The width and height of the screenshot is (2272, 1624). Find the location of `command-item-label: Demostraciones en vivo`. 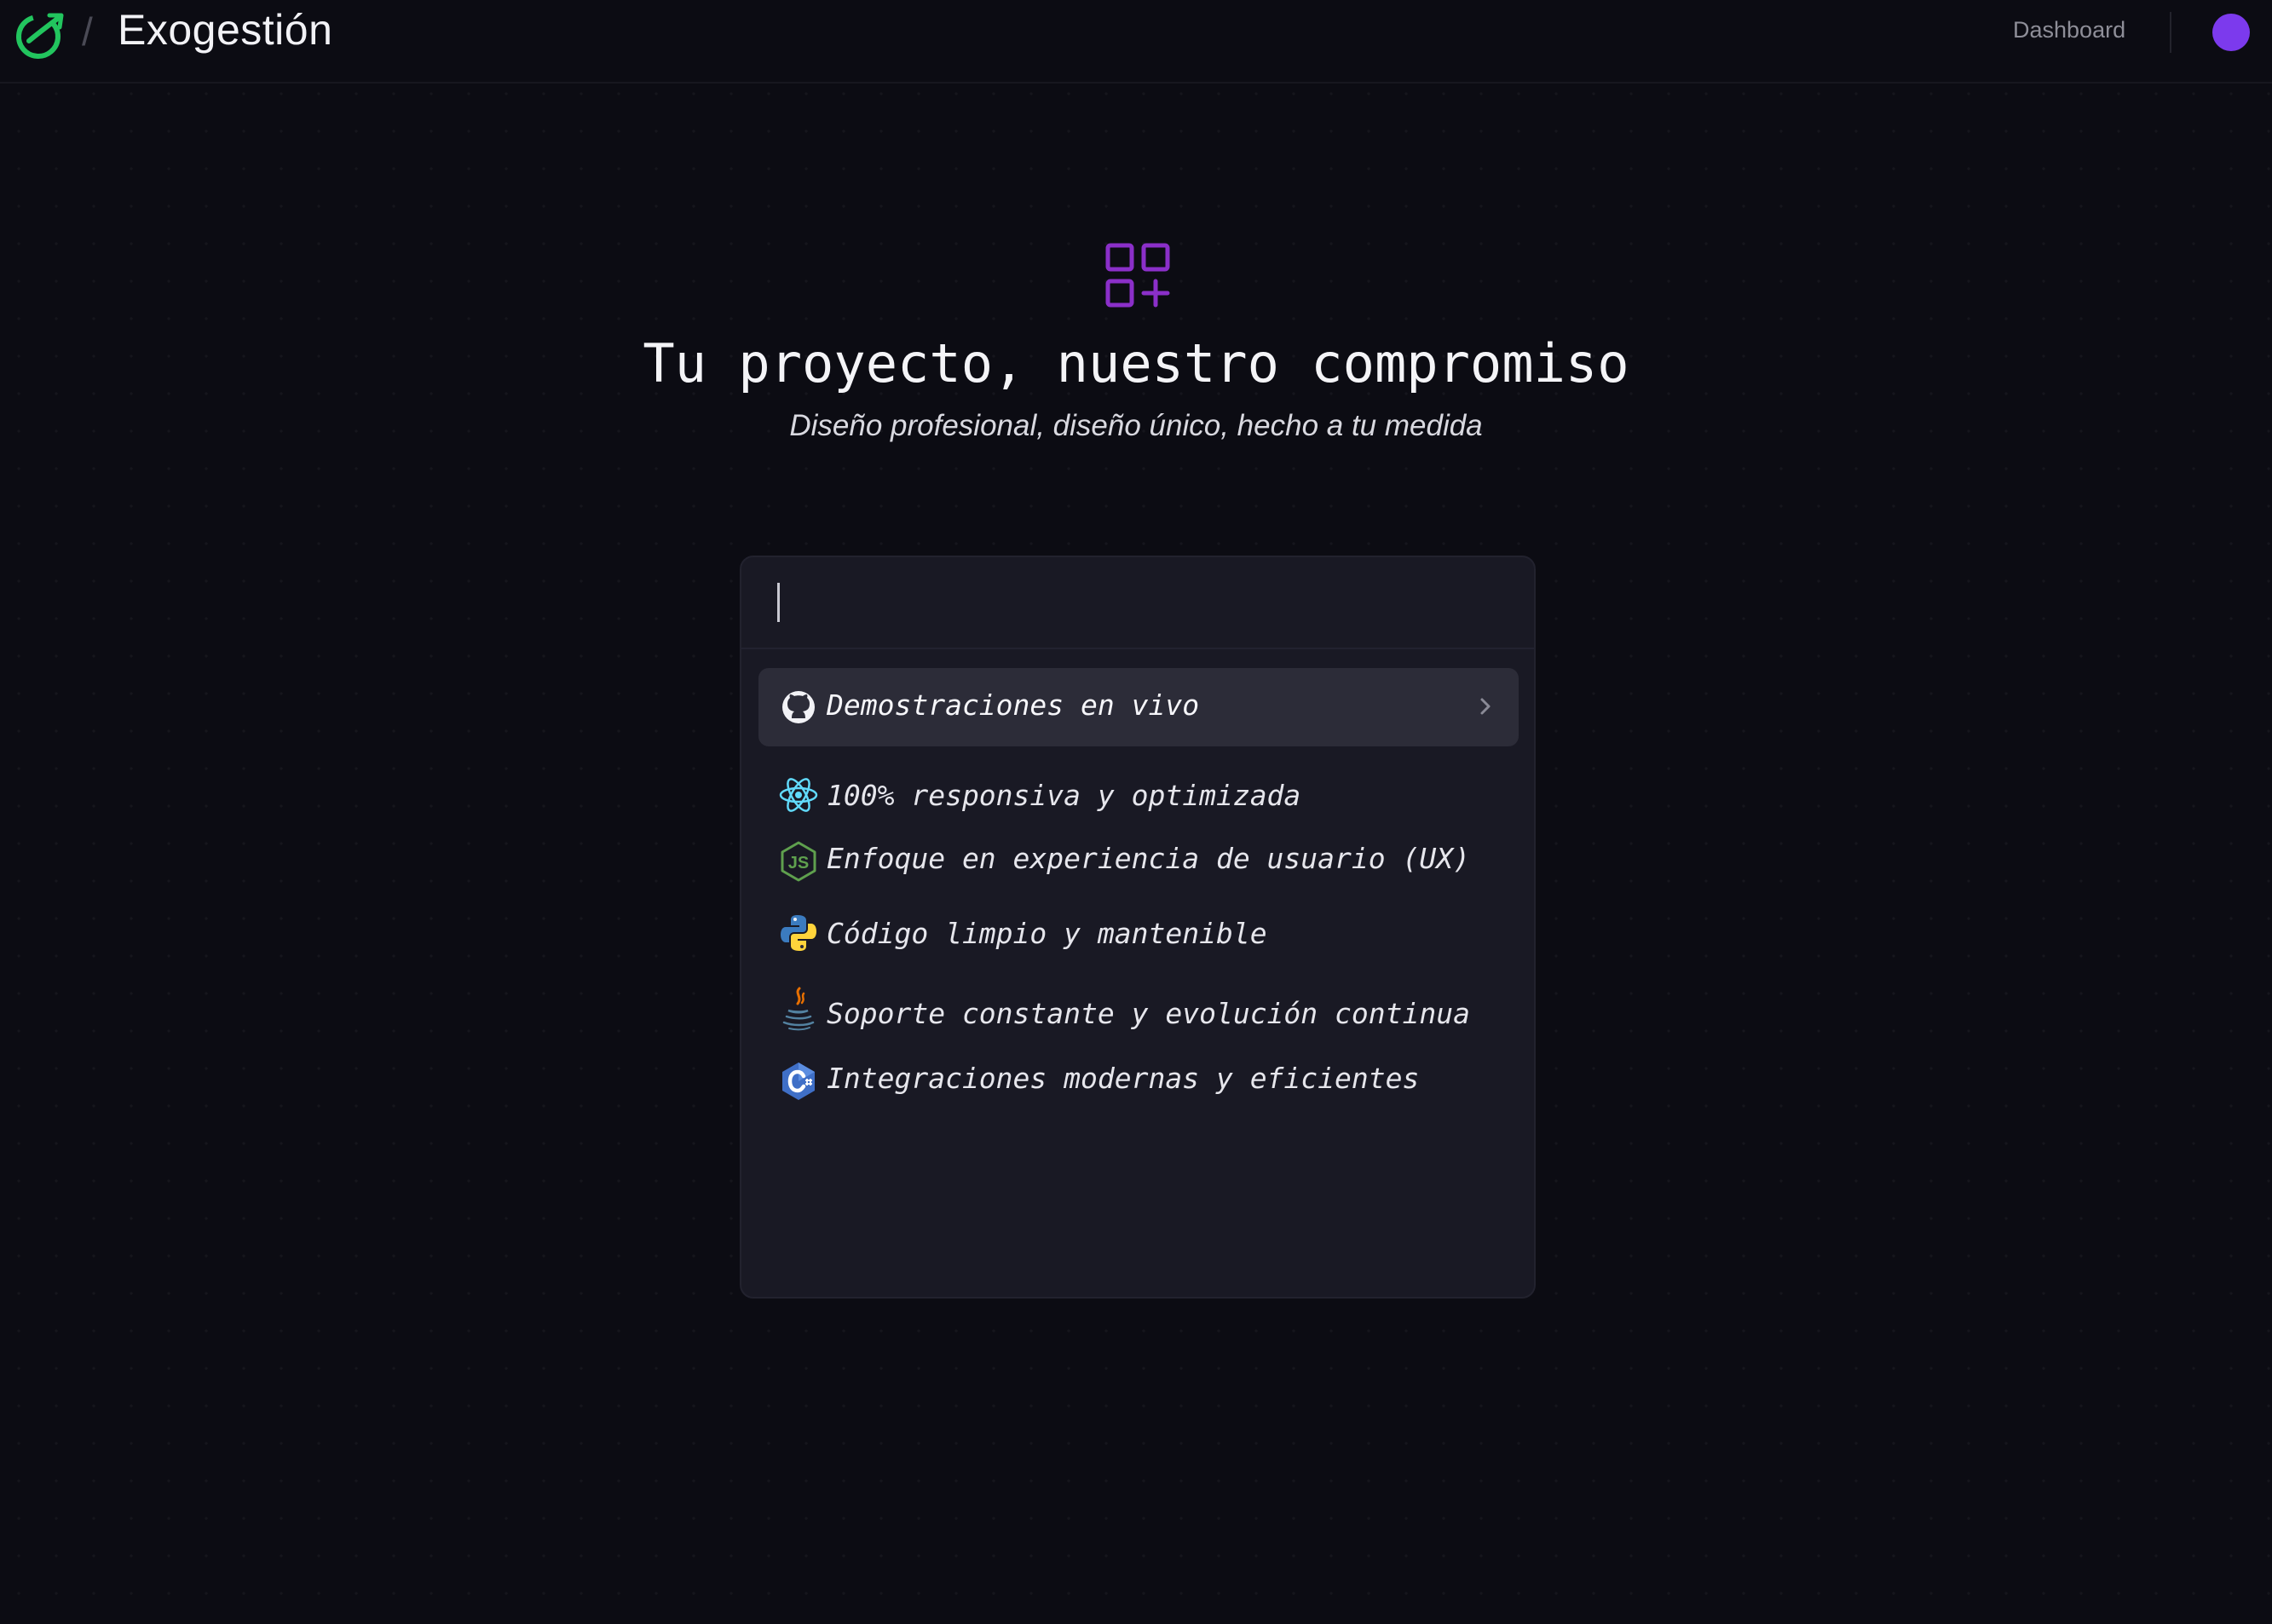

command-item-label: Demostraciones en vivo is located at coordinates (1014, 705).